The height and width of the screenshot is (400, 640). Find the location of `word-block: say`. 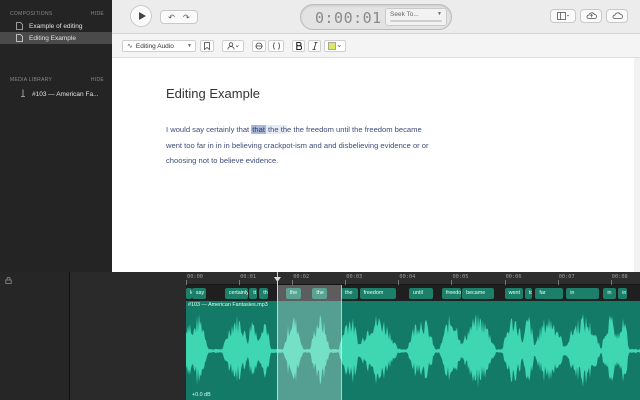

word-block: say is located at coordinates (199, 293).